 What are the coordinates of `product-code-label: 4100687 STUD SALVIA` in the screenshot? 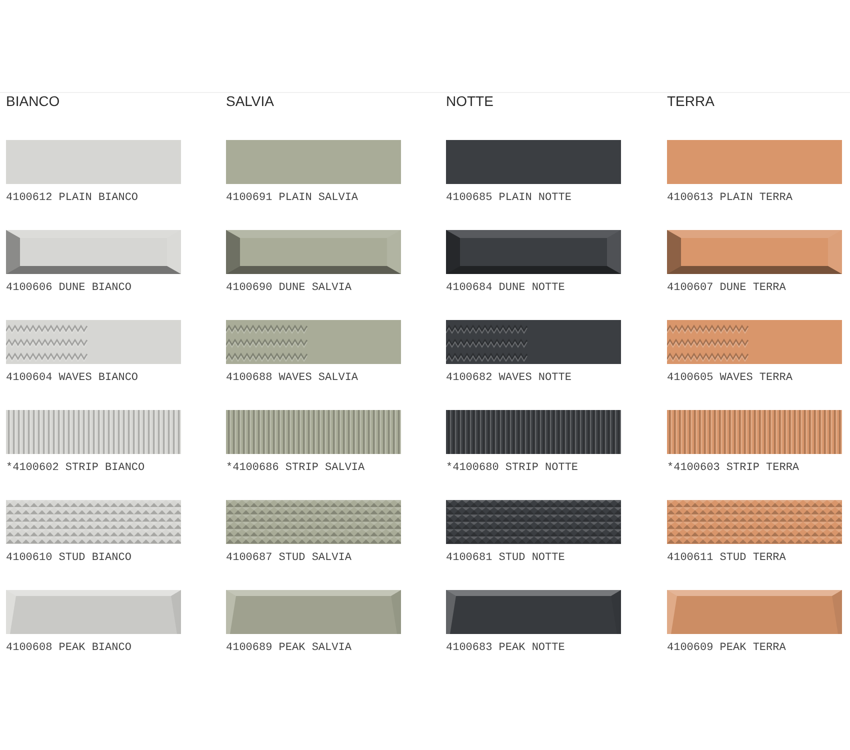 It's located at (289, 558).